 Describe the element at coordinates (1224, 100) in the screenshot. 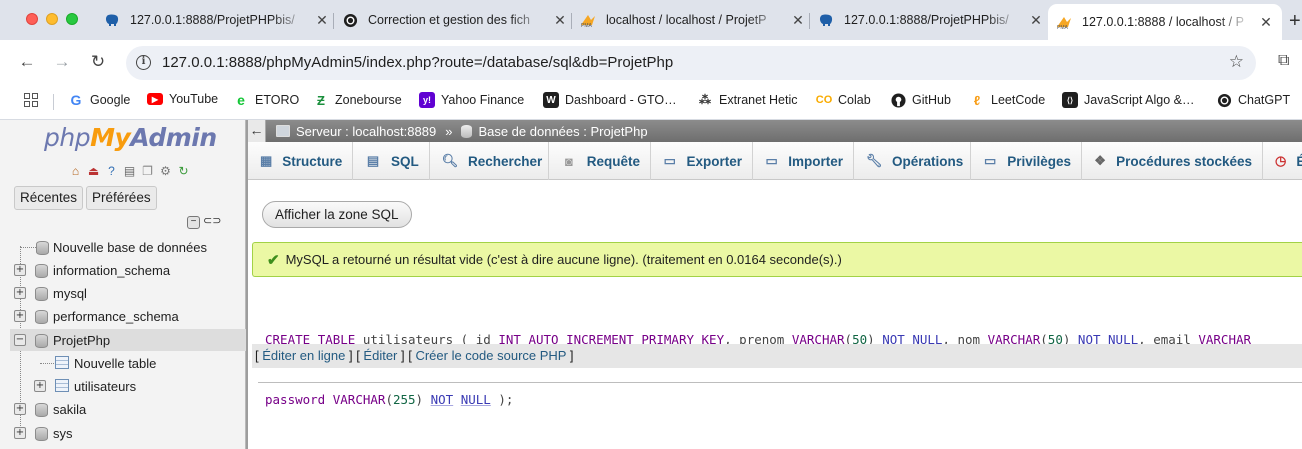

I see `chatgpt-icon` at that location.